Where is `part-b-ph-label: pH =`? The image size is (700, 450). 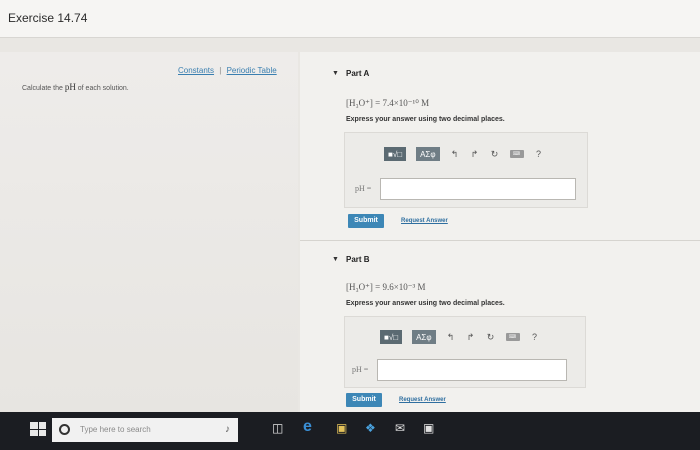
part-b-ph-label: pH = is located at coordinates (360, 369).